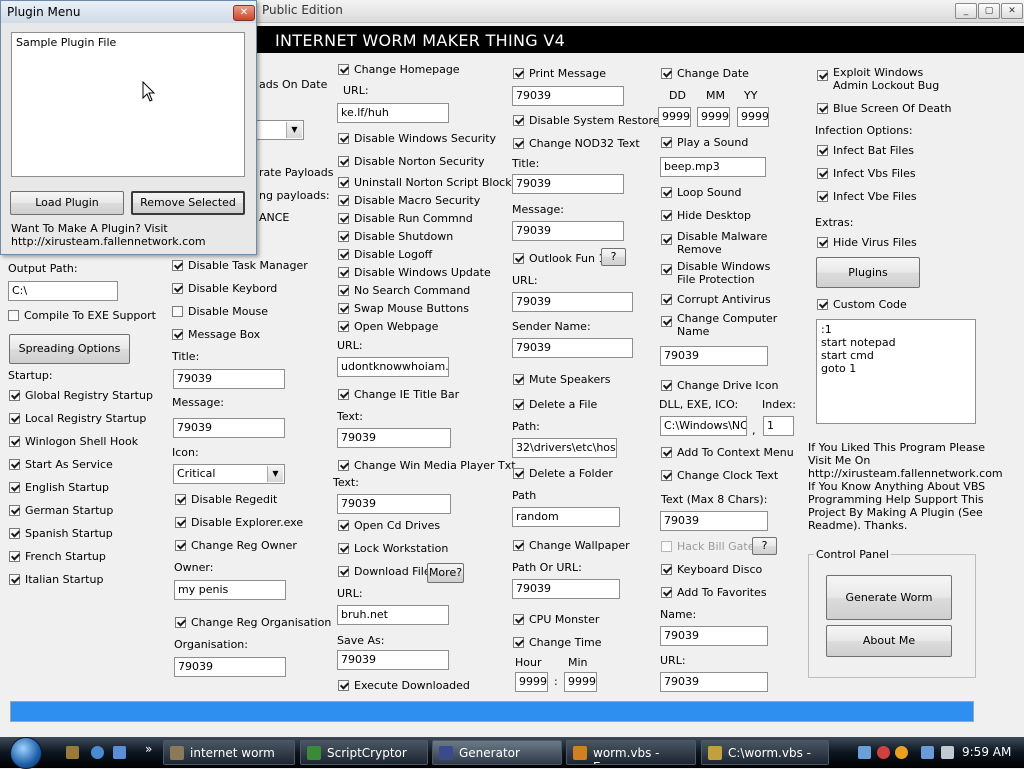  I want to click on drive-icon-path-input: C:\Windows\NOT, so click(703, 426).